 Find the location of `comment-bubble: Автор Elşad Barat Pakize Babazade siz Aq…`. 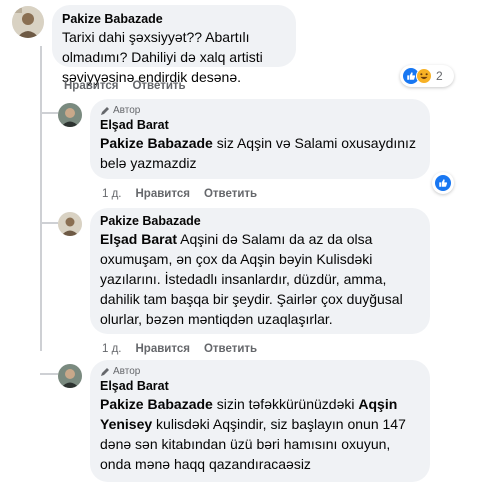

comment-bubble: Автор Elşad Barat Pakize Babazade siz Aq… is located at coordinates (260, 139).